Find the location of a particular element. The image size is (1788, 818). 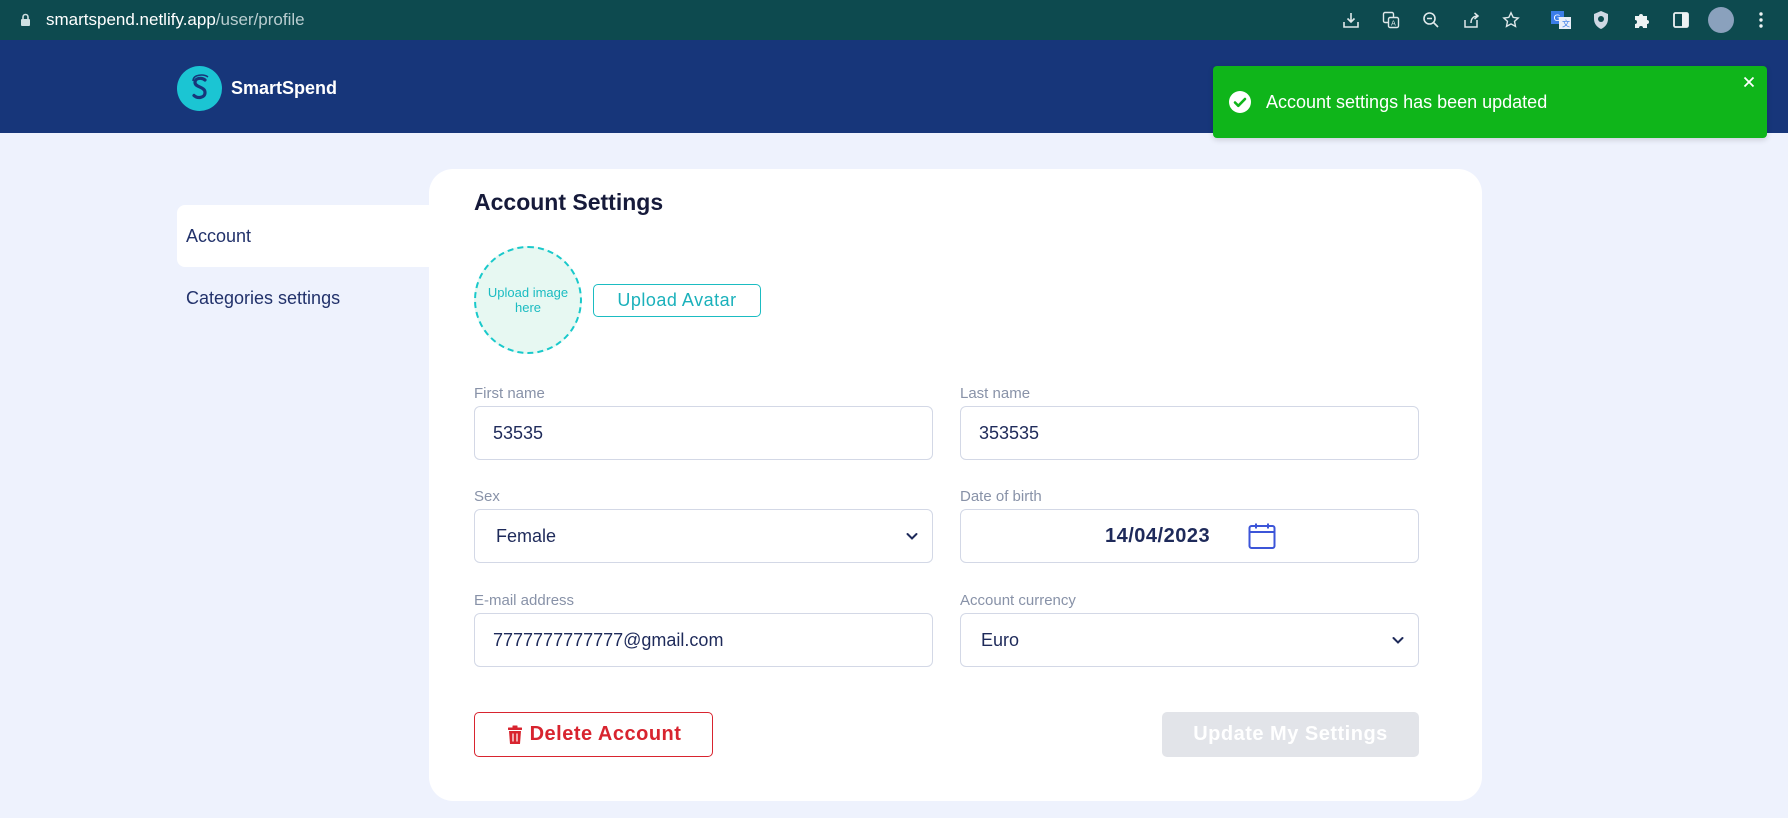

calendar-icon is located at coordinates (1262, 536).